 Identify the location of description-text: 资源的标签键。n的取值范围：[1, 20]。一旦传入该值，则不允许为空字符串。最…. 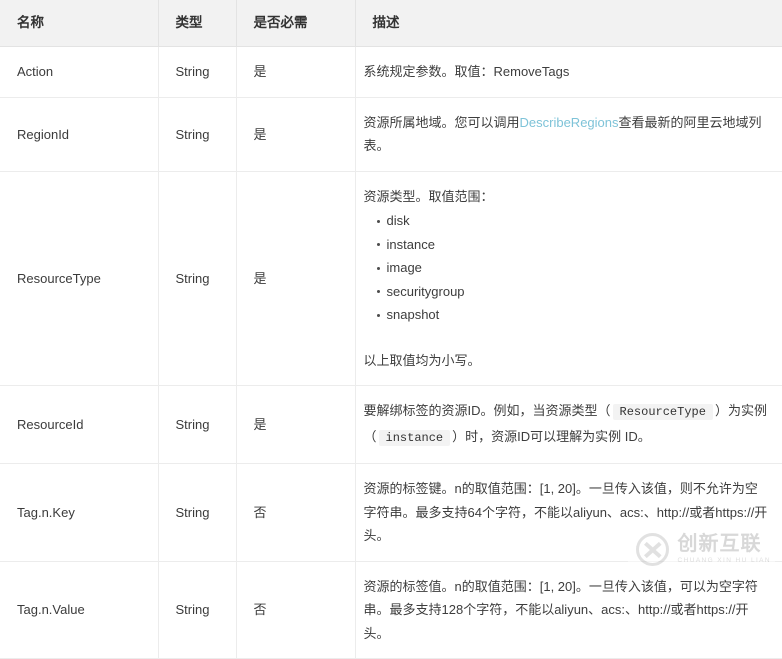
(566, 512).